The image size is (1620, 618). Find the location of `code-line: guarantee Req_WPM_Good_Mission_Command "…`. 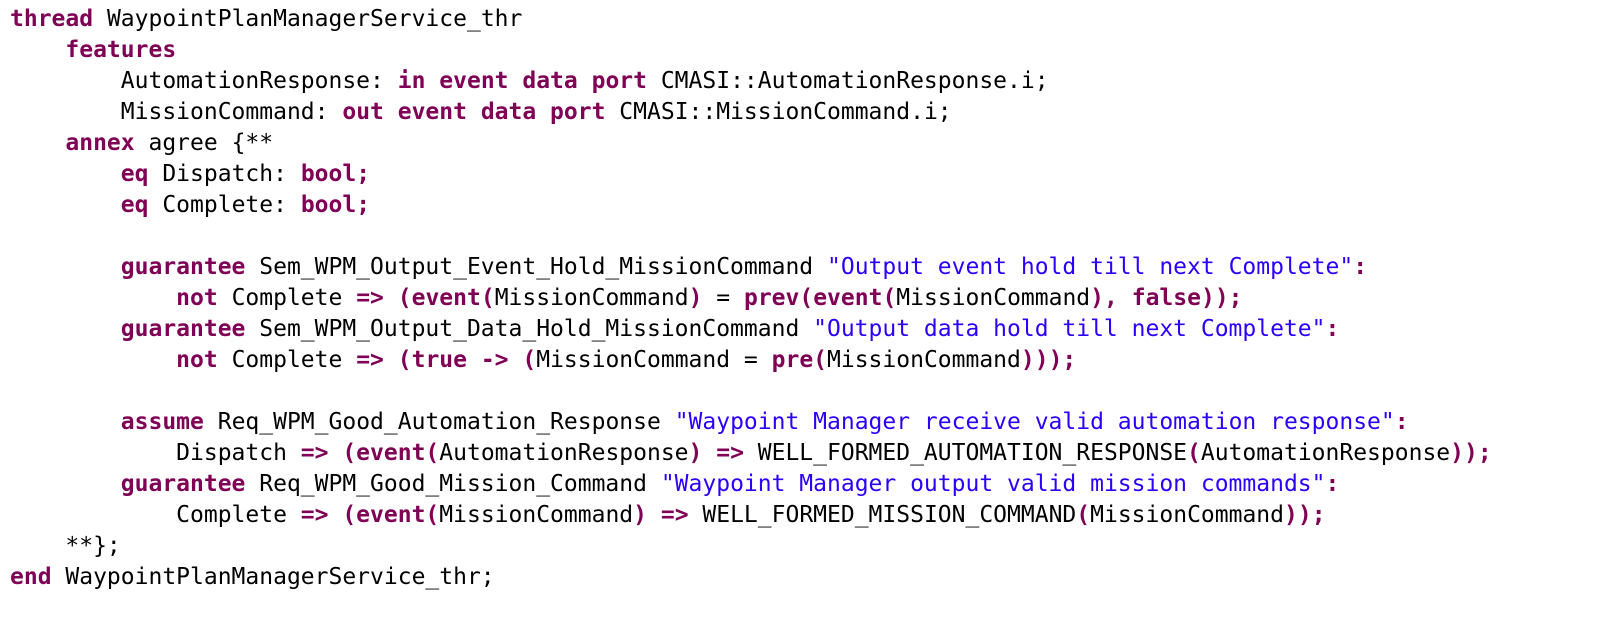

code-line: guarantee Req_WPM_Good_Mission_Command "… is located at coordinates (751, 484).